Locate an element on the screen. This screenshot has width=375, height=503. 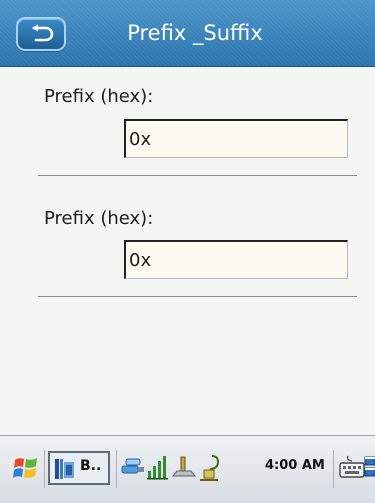
signal-strength-icon is located at coordinates (158, 467).